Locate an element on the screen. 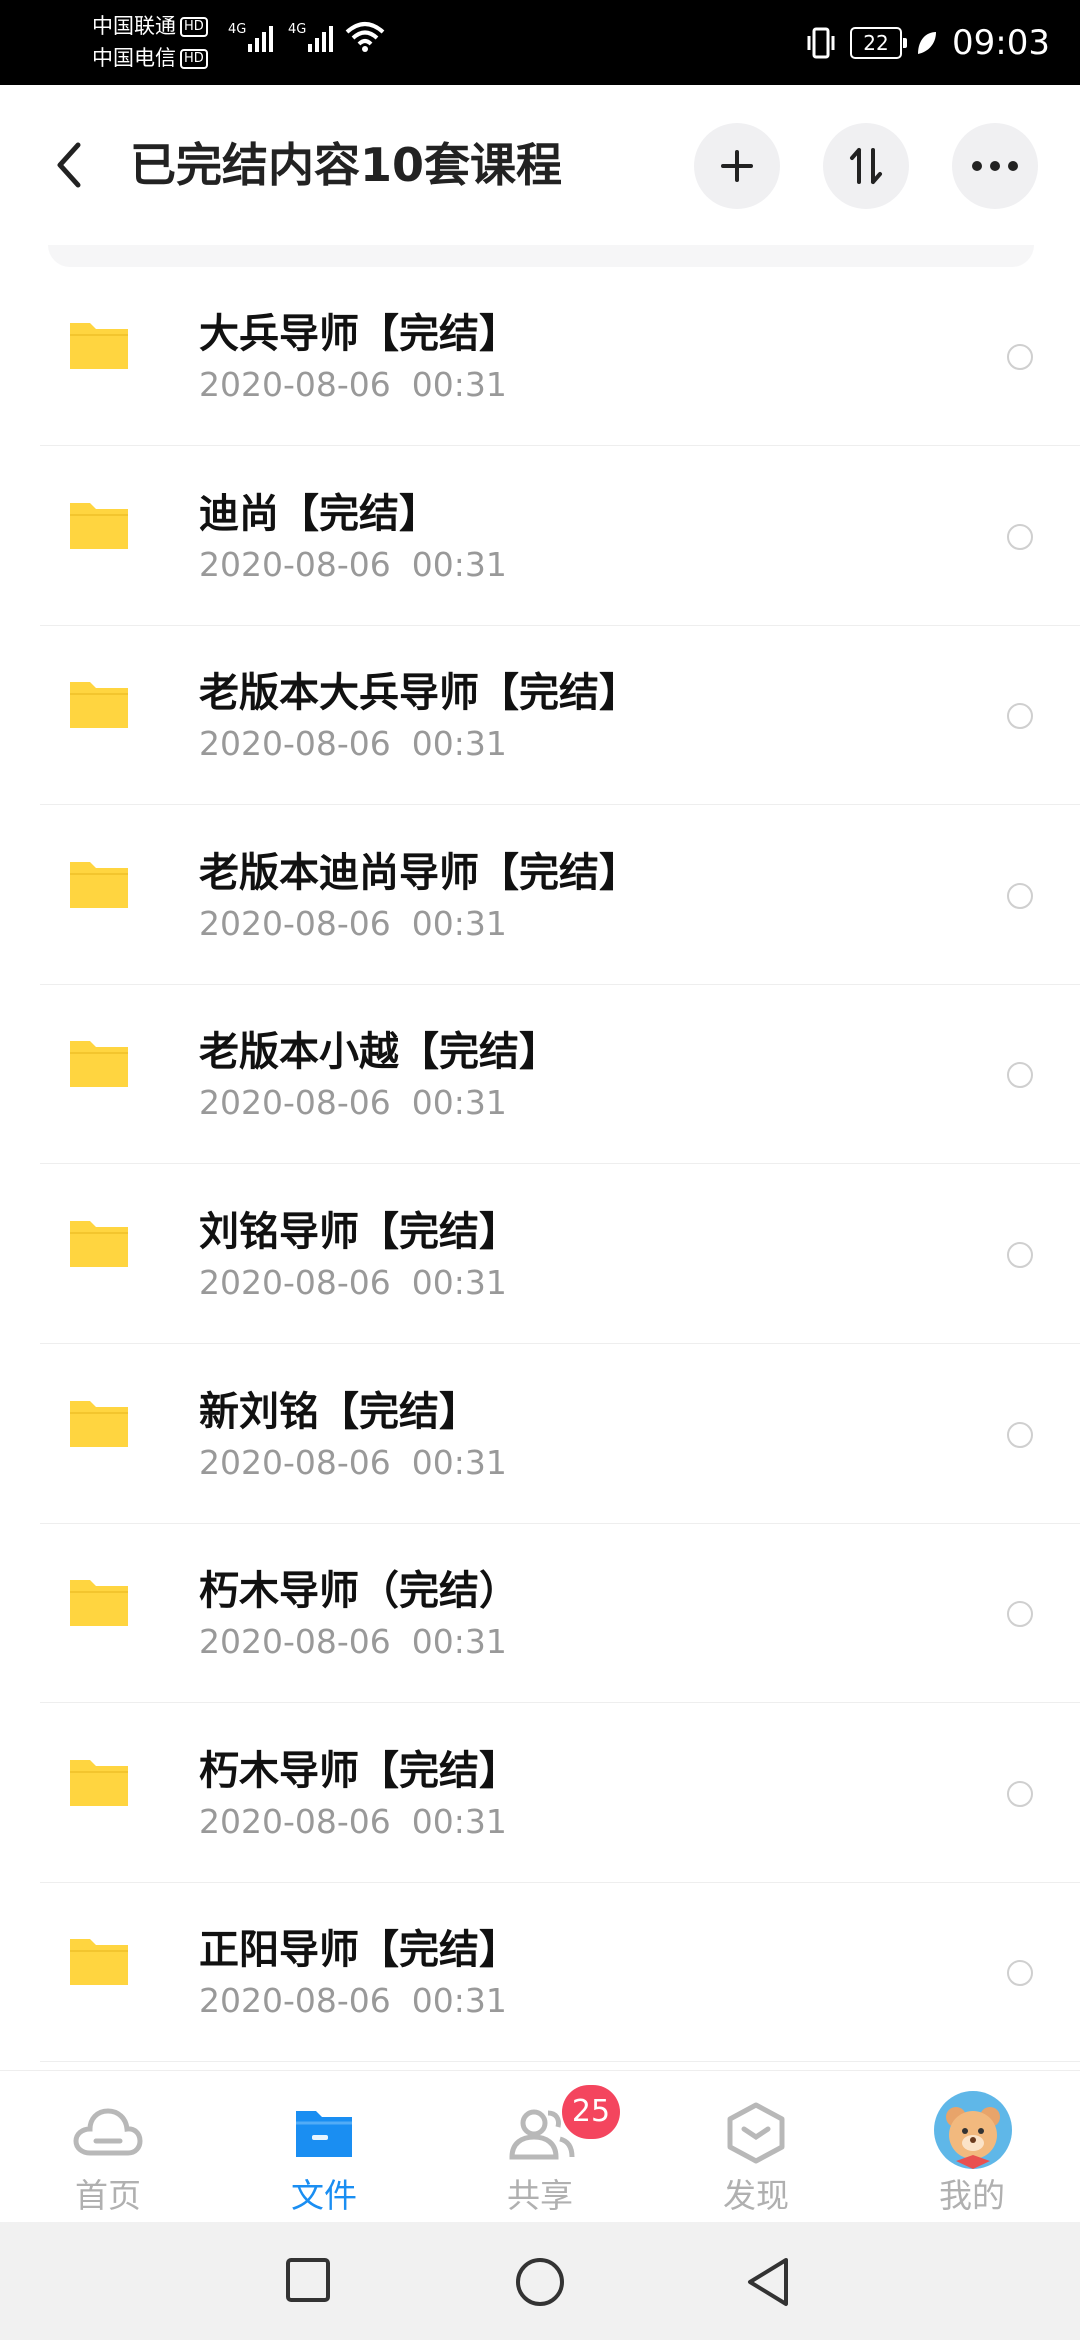 The width and height of the screenshot is (1080, 2340). file-row: 新刘铭【完结】 2020-08-06 00:31 is located at coordinates (540, 1434).